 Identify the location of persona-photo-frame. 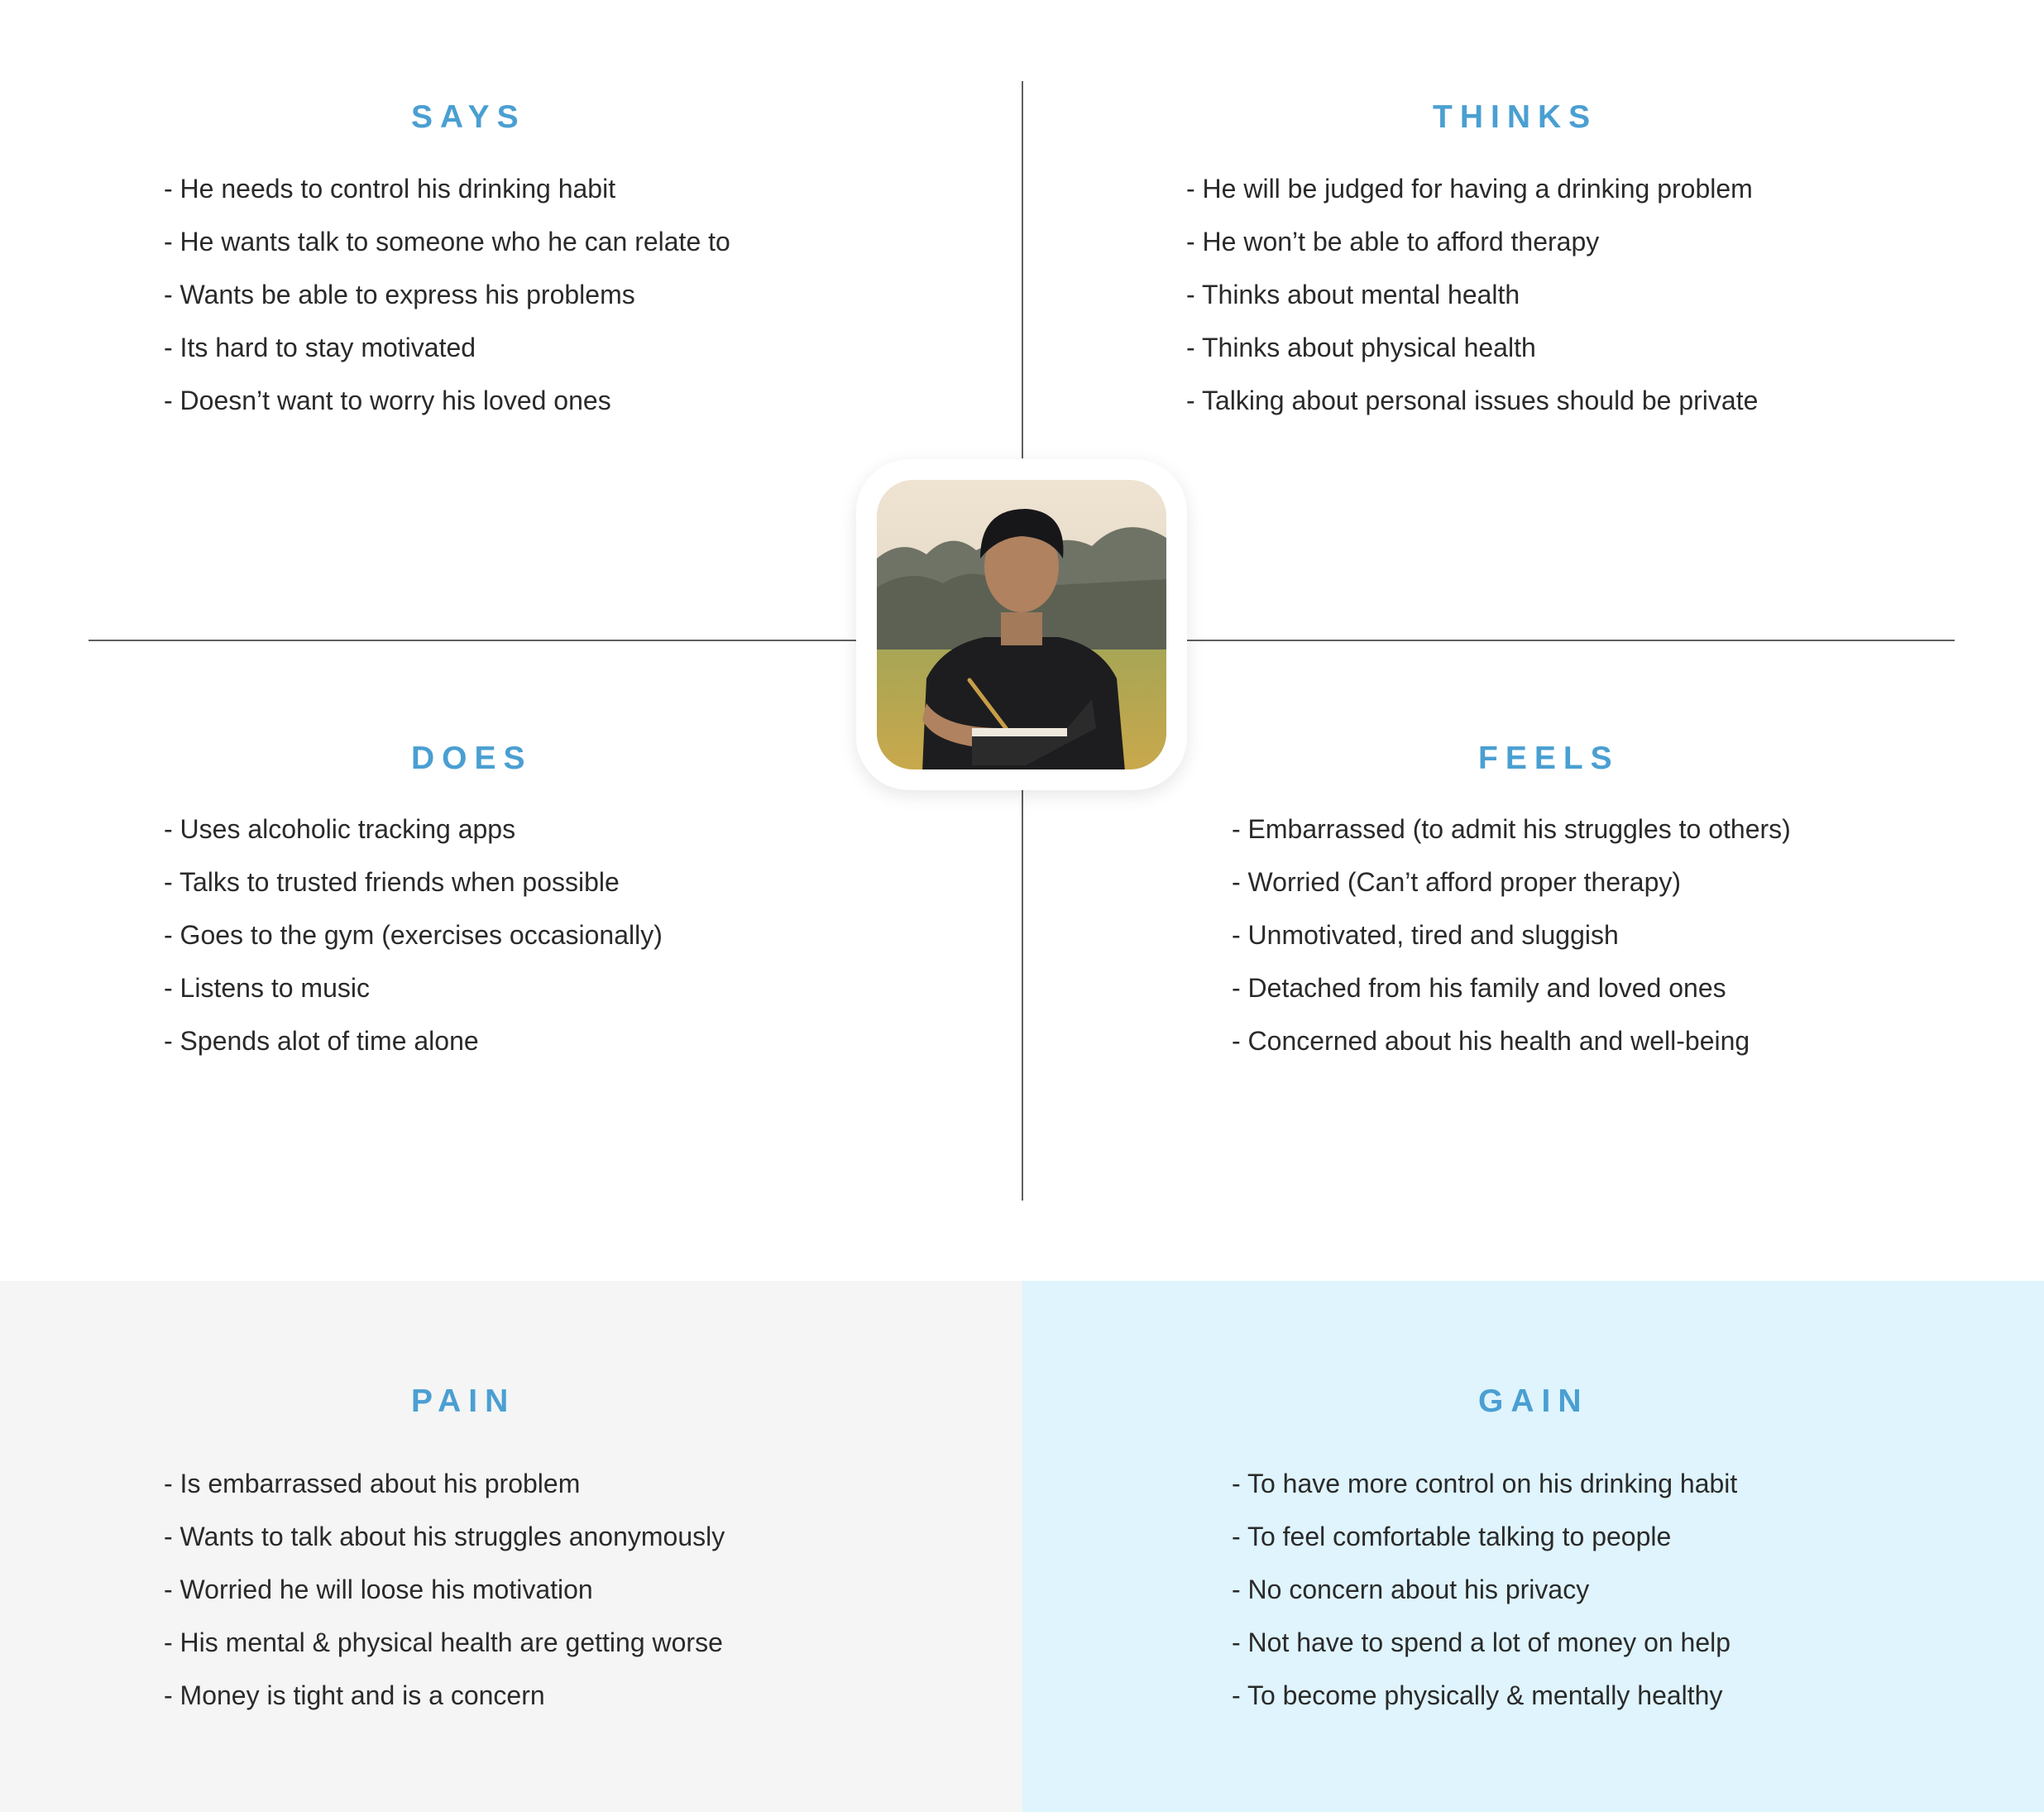
(1022, 624).